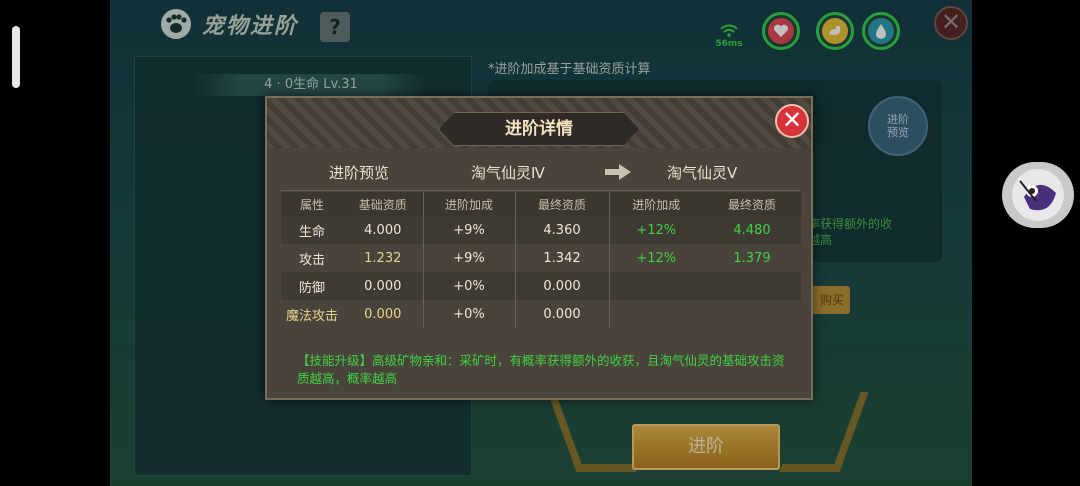 Image resolution: width=1080 pixels, height=486 pixels. Describe the element at coordinates (562, 230) in the screenshot. I see `final-value: 4.360` at that location.